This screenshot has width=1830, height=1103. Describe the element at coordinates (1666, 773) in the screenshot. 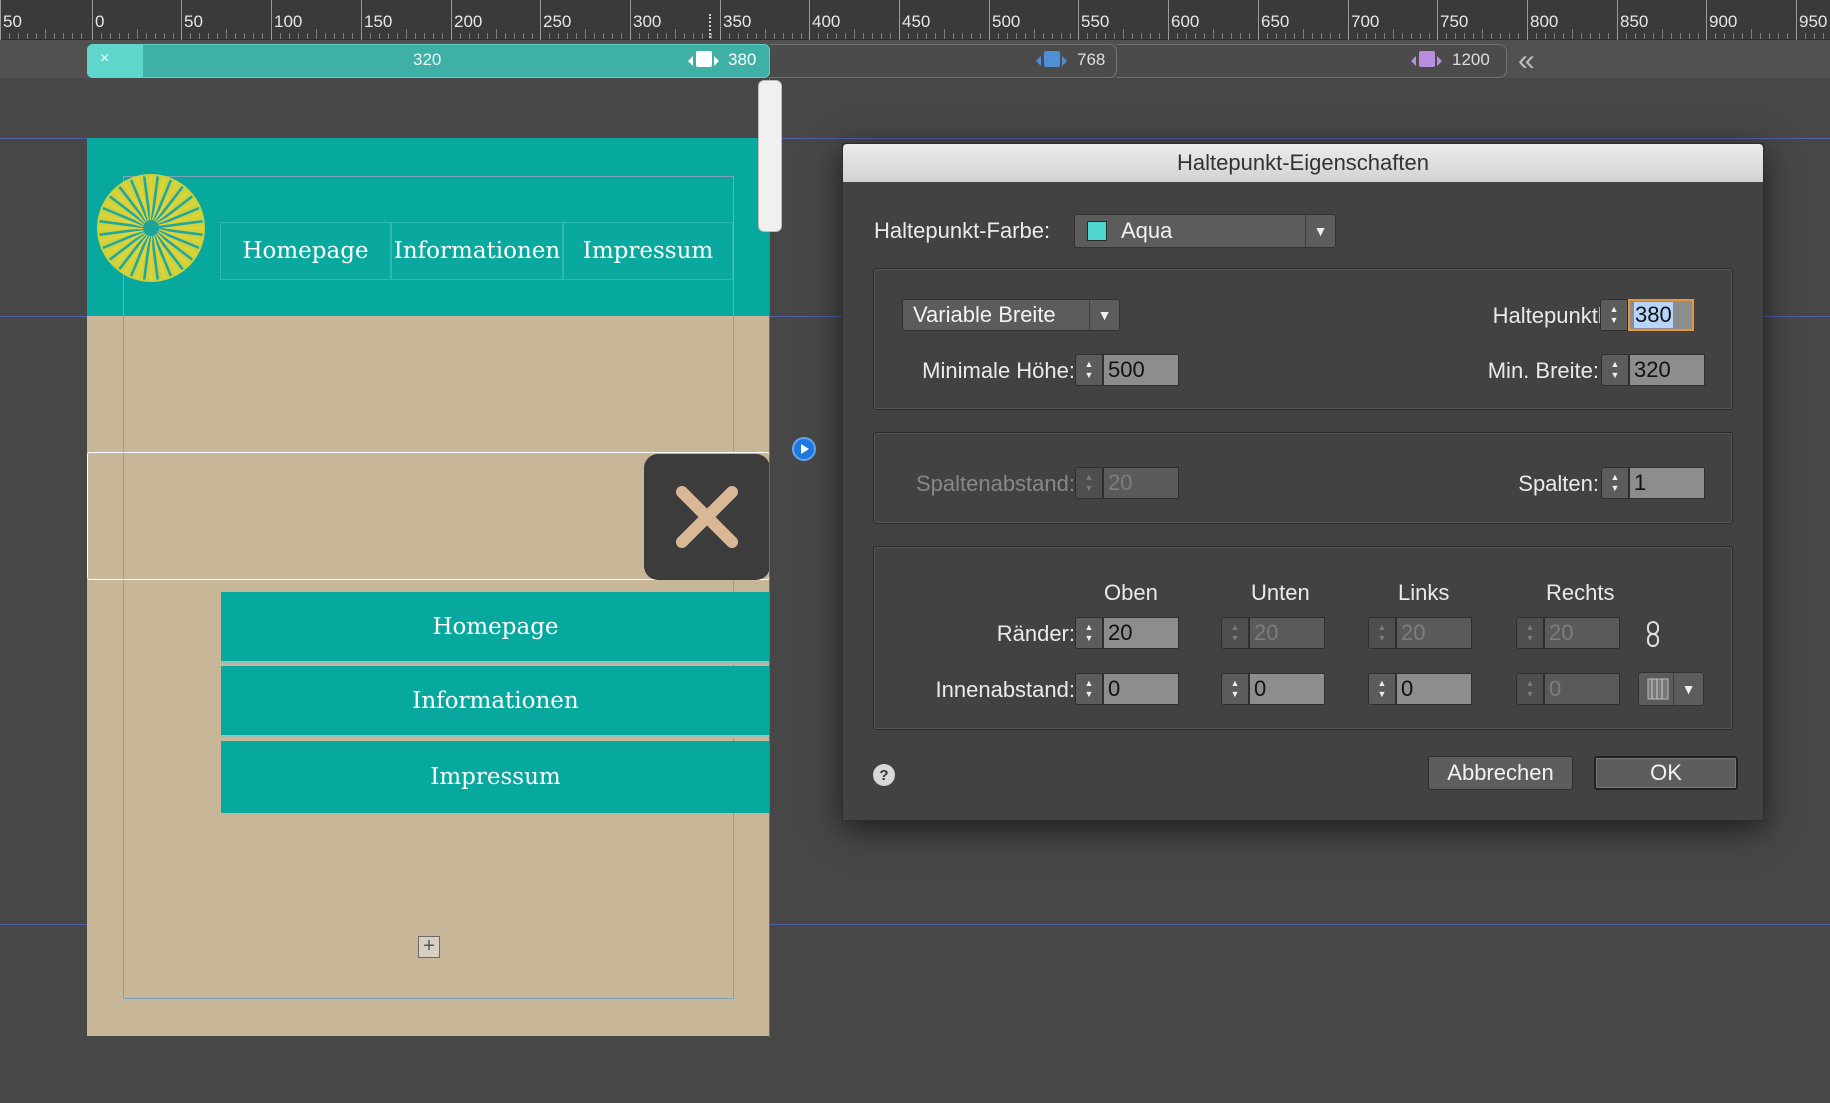

I see `ok-button: OK` at that location.